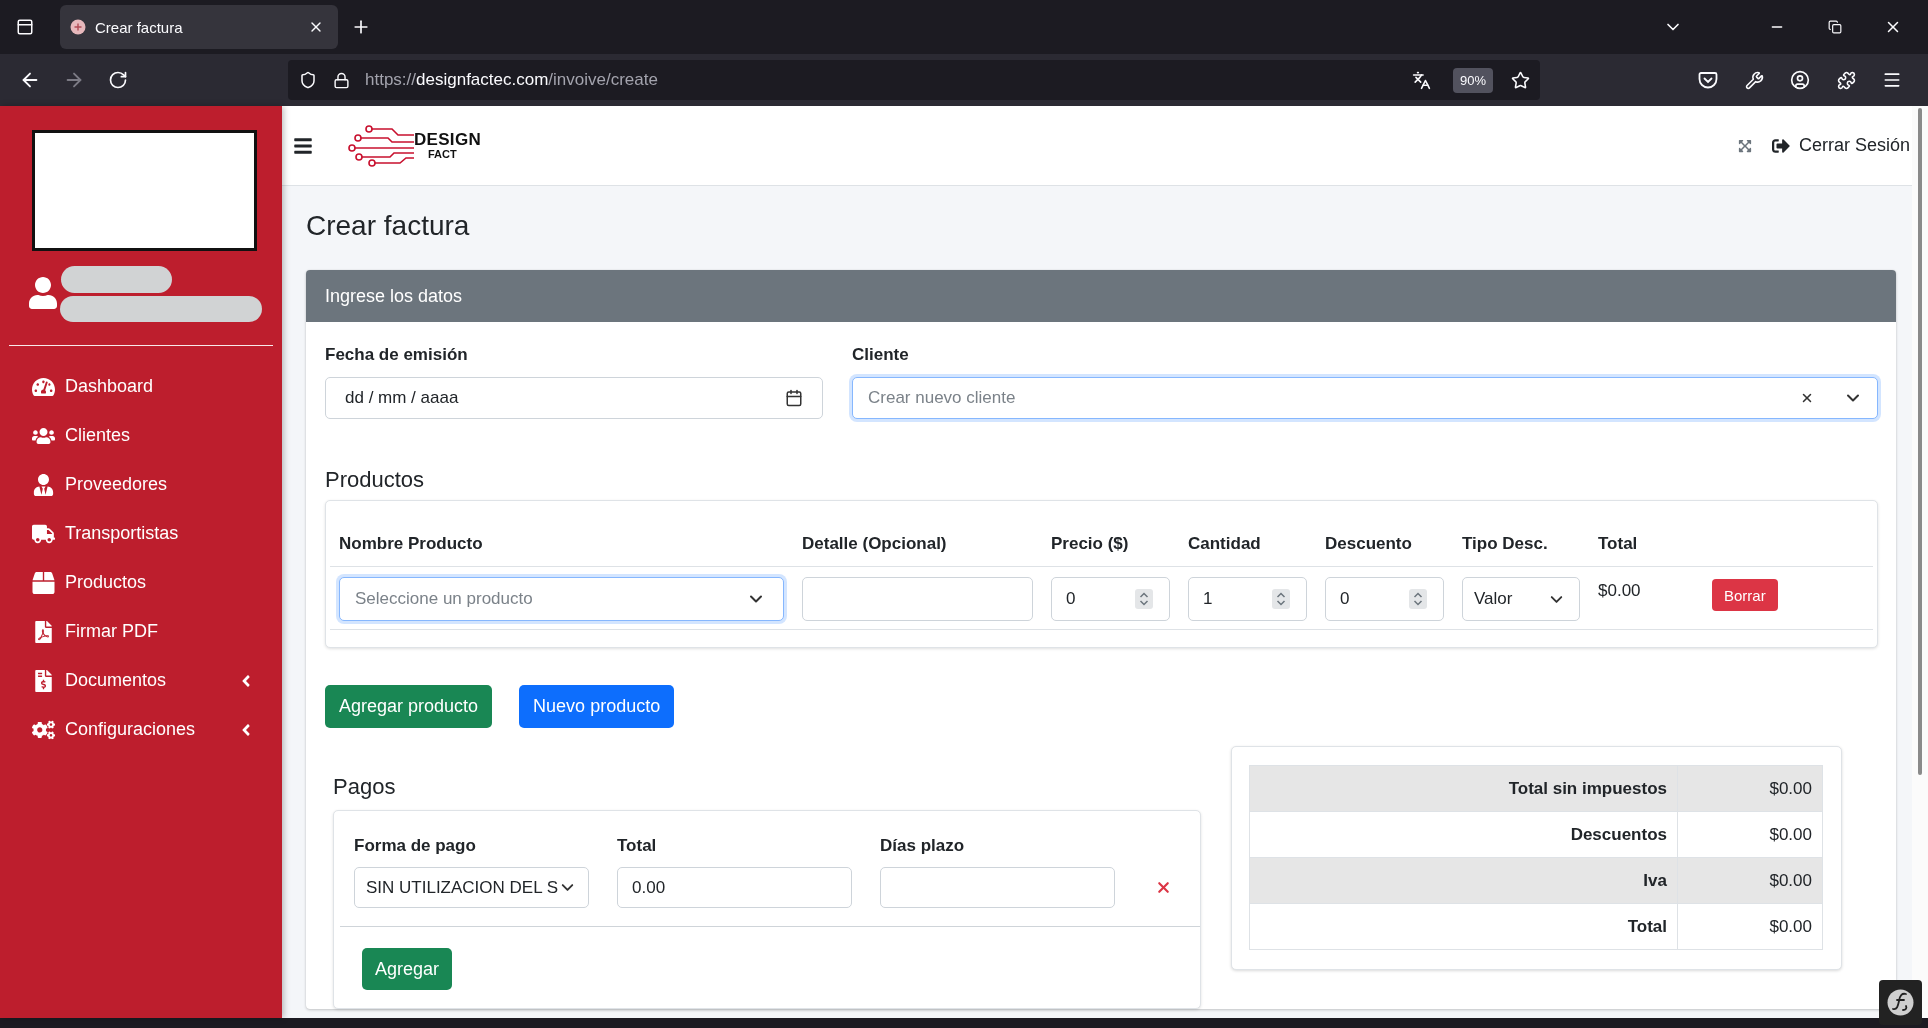 The height and width of the screenshot is (1028, 1928). I want to click on column-header: Detalle (Opcional), so click(917, 544).